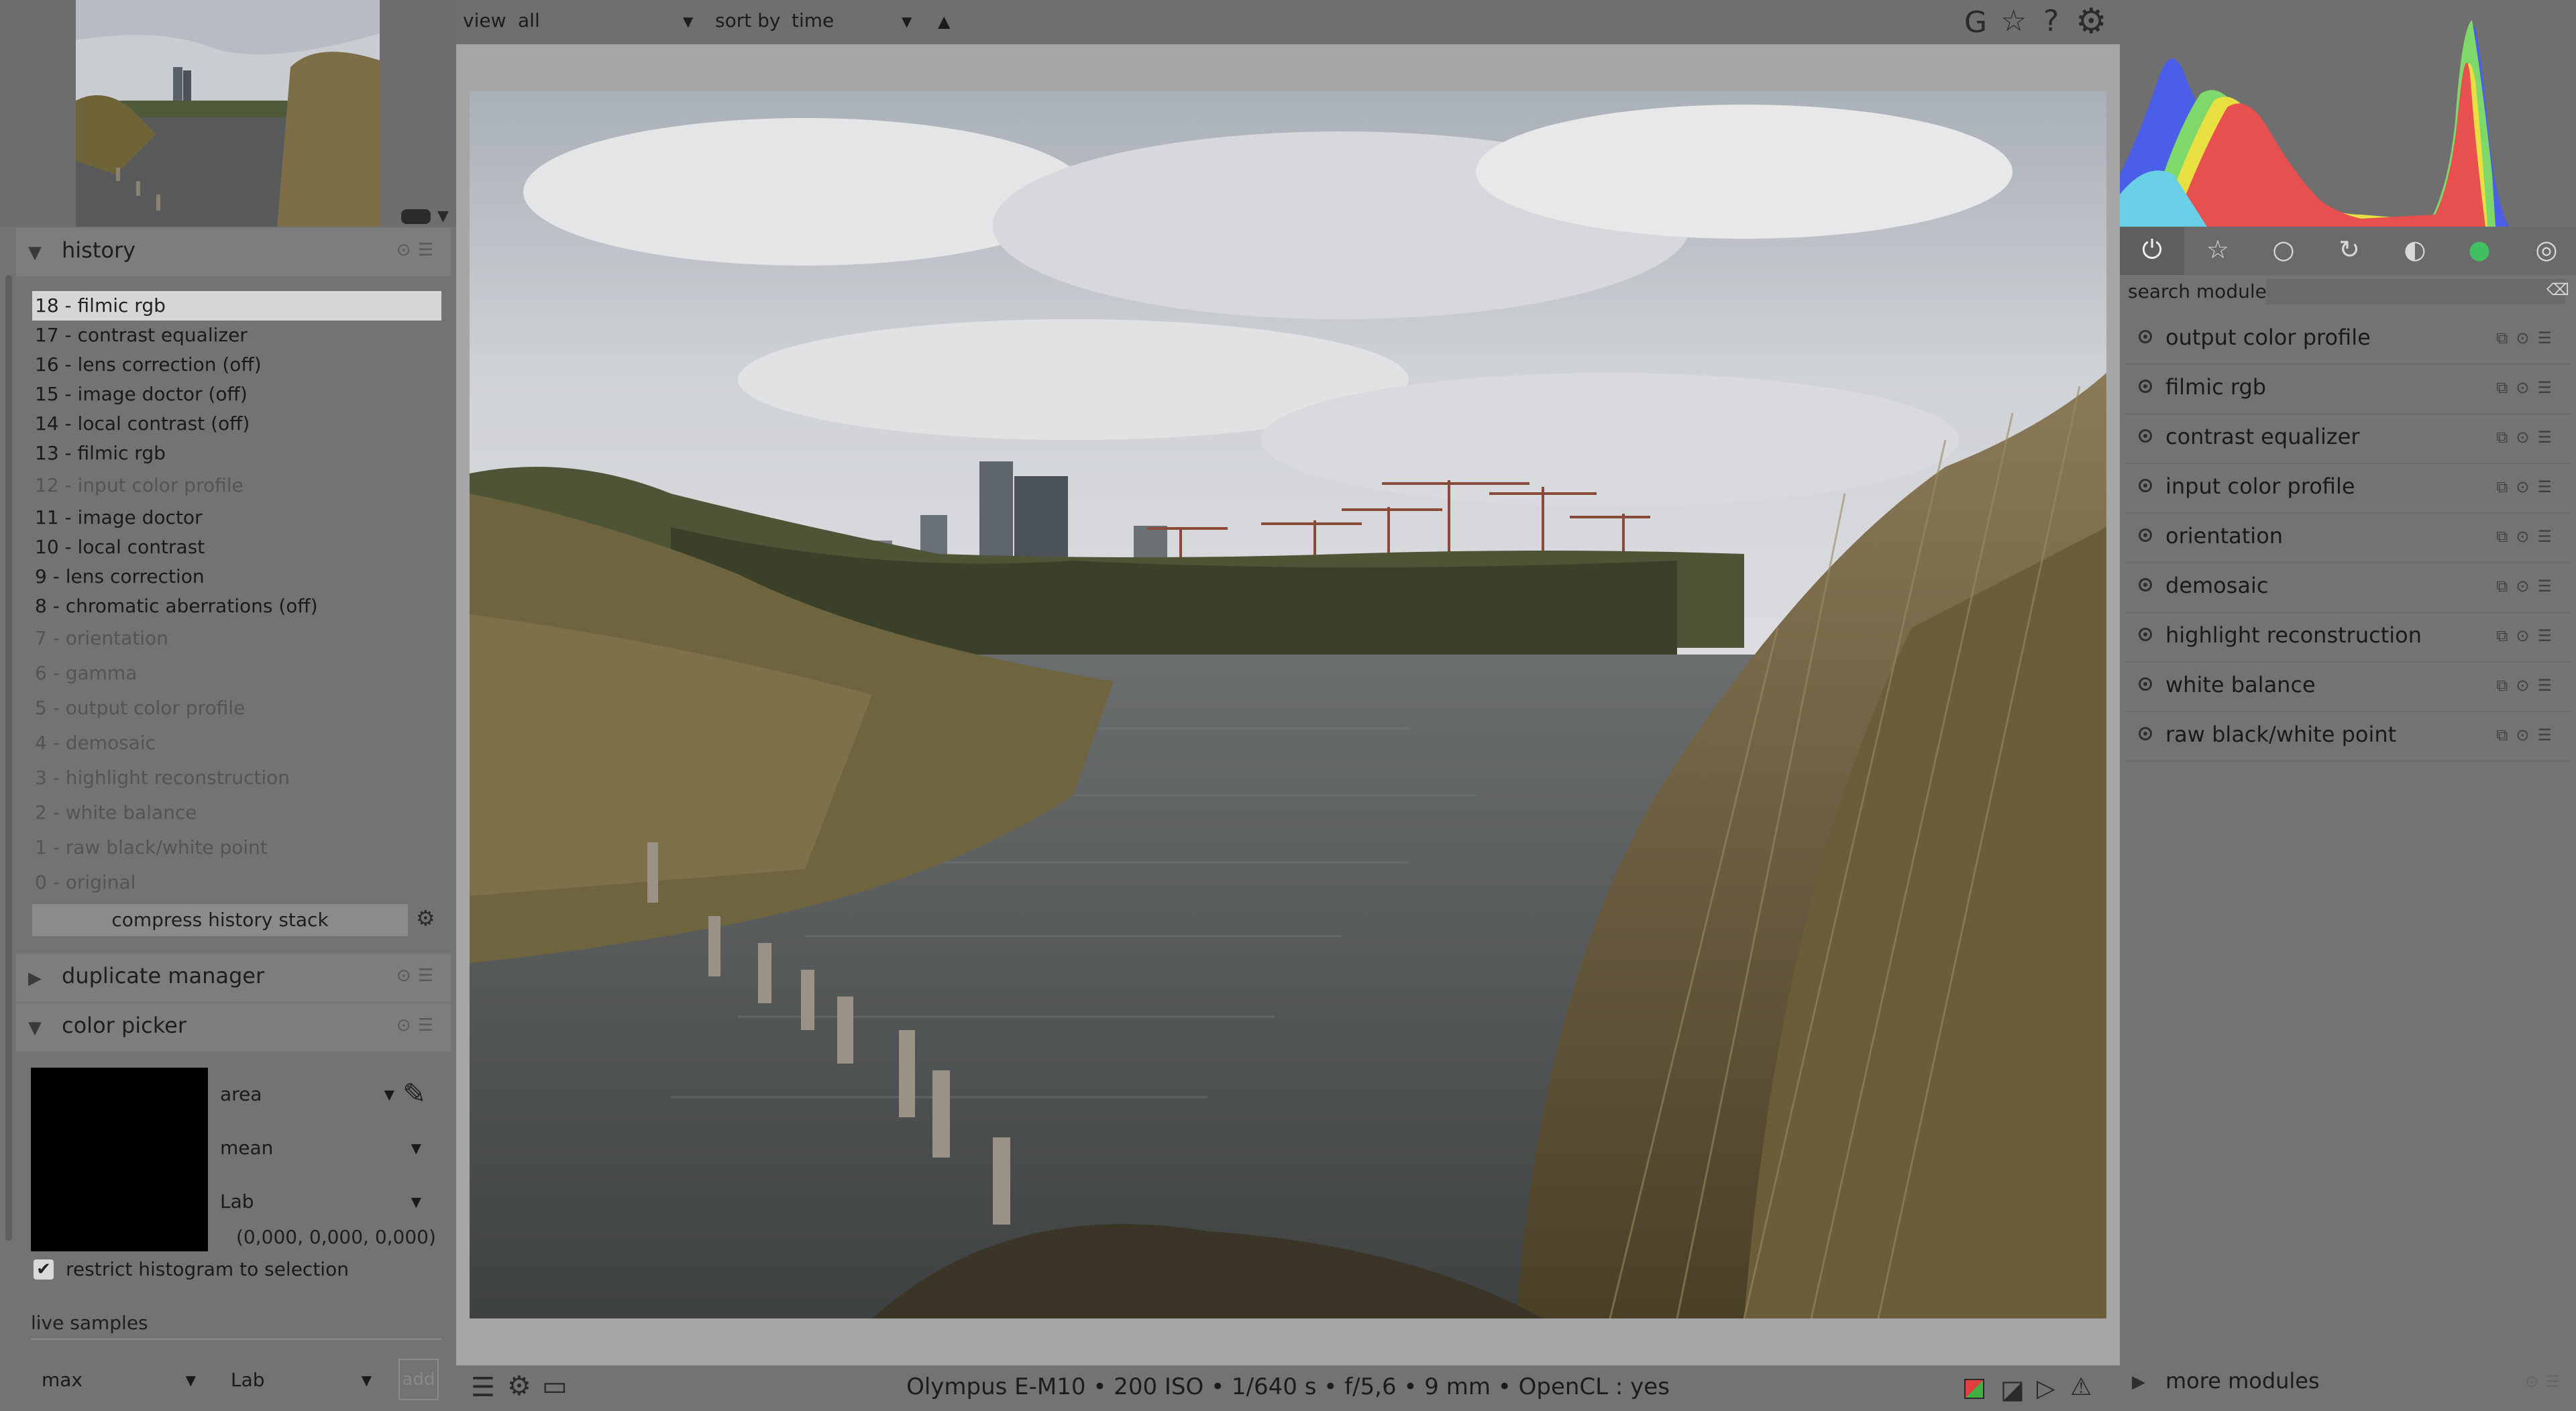  What do you see at coordinates (2557, 289) in the screenshot?
I see `clear-search-icon: ⌫` at bounding box center [2557, 289].